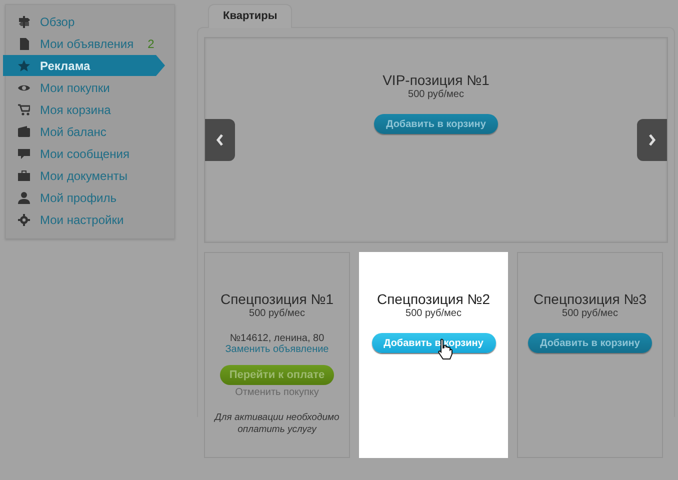  What do you see at coordinates (24, 44) in the screenshot?
I see `document-icon` at bounding box center [24, 44].